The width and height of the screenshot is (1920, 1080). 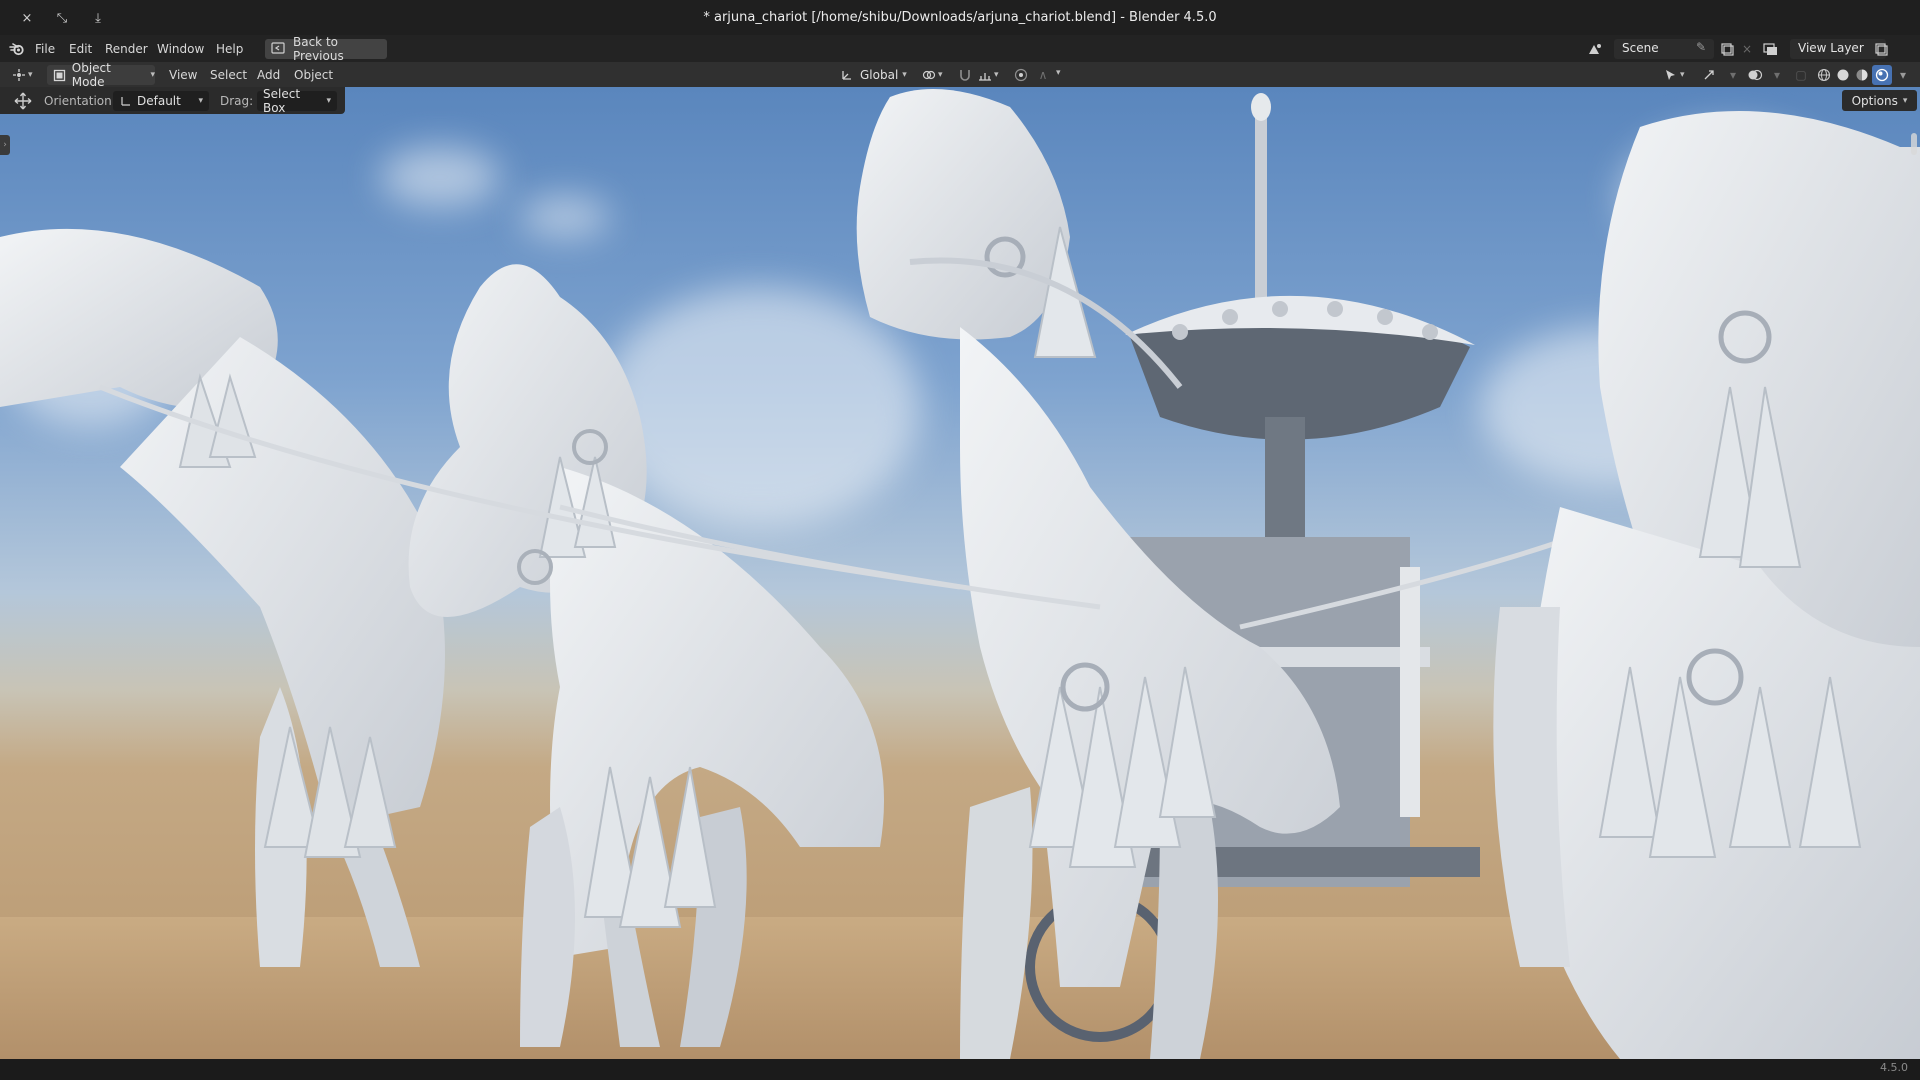 I want to click on back-screen-icon, so click(x=278, y=49).